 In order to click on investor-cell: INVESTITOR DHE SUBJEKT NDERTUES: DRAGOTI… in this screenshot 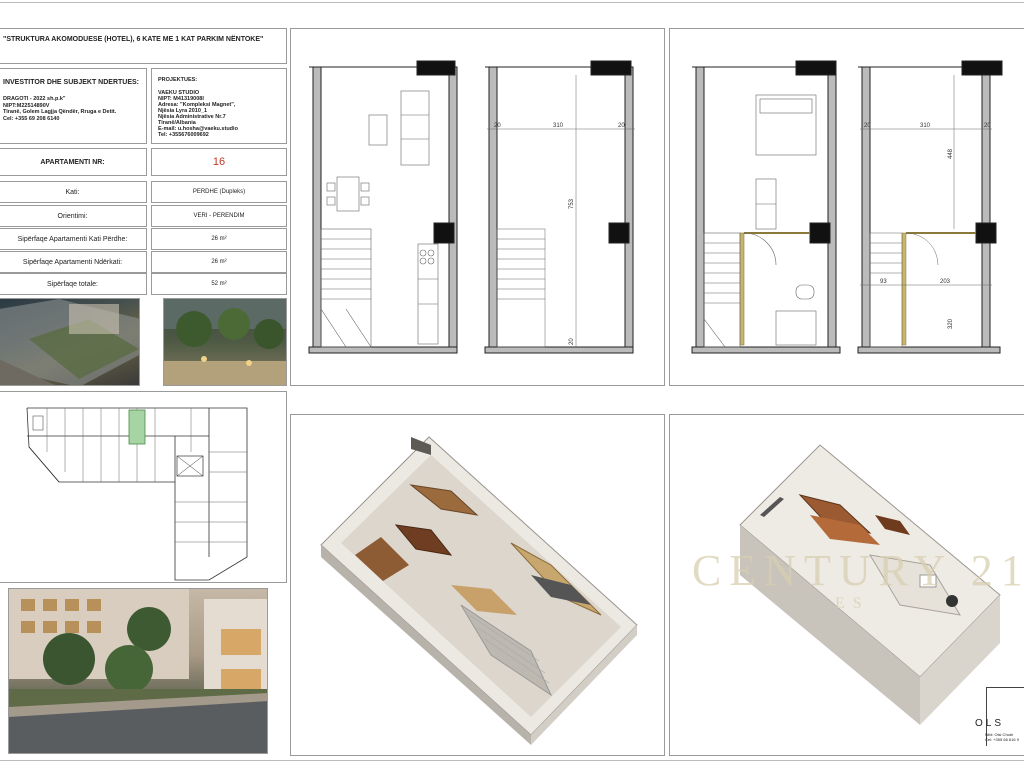, I will do `click(73, 106)`.